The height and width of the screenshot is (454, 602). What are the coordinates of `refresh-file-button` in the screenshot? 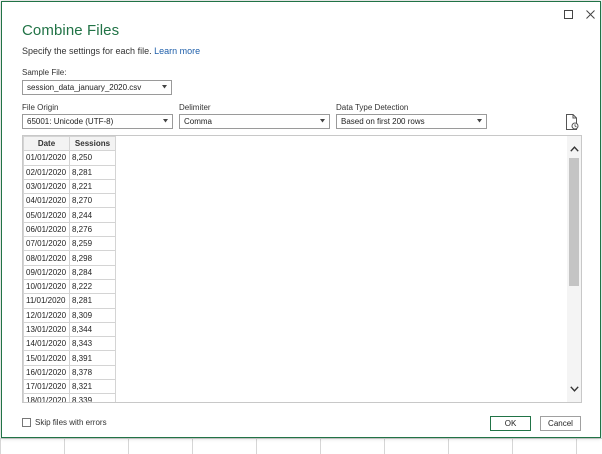 It's located at (572, 122).